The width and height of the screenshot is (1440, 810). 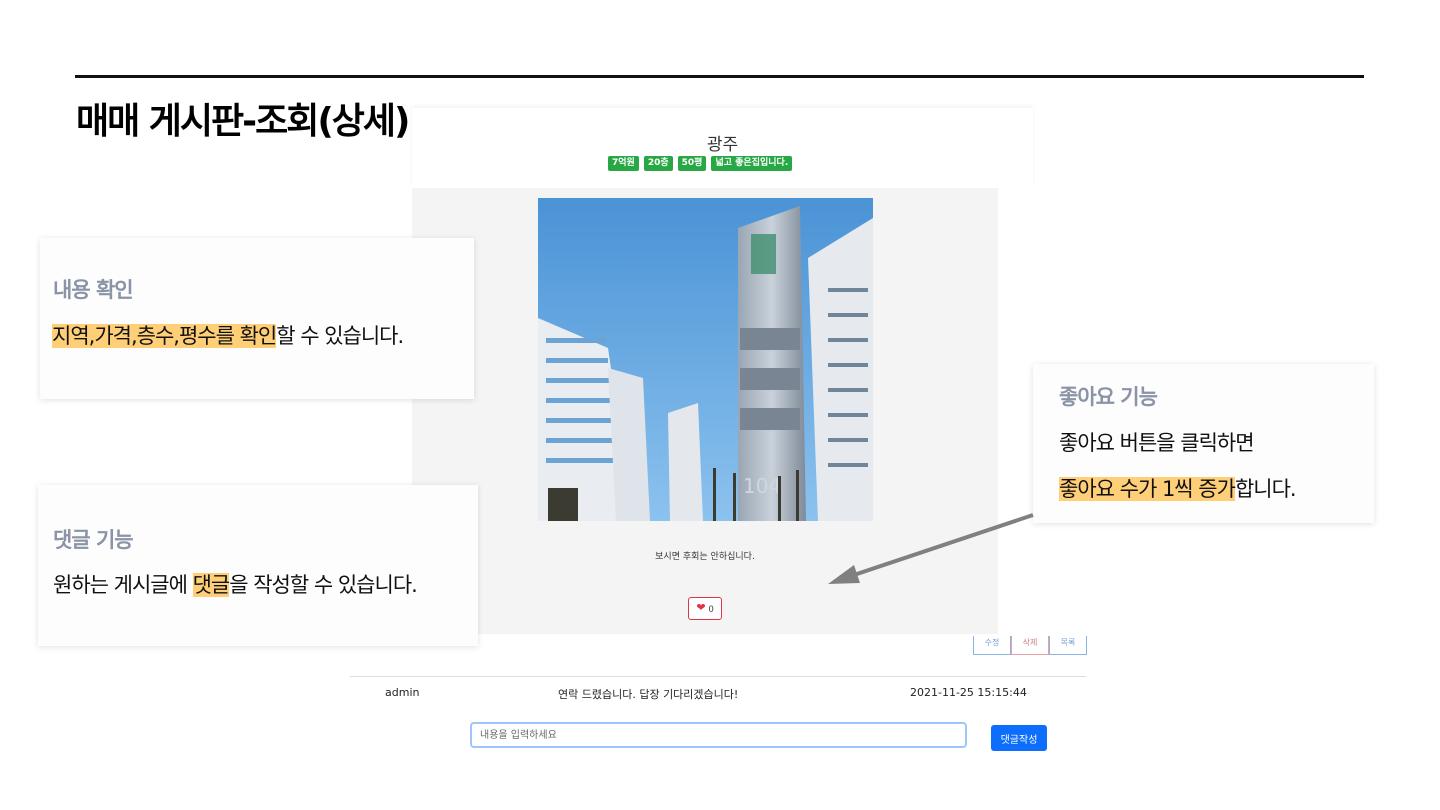 I want to click on callout-content: 내용 확인 지역,가격,층수,평수를 확인할 수 있습니다., so click(x=257, y=318).